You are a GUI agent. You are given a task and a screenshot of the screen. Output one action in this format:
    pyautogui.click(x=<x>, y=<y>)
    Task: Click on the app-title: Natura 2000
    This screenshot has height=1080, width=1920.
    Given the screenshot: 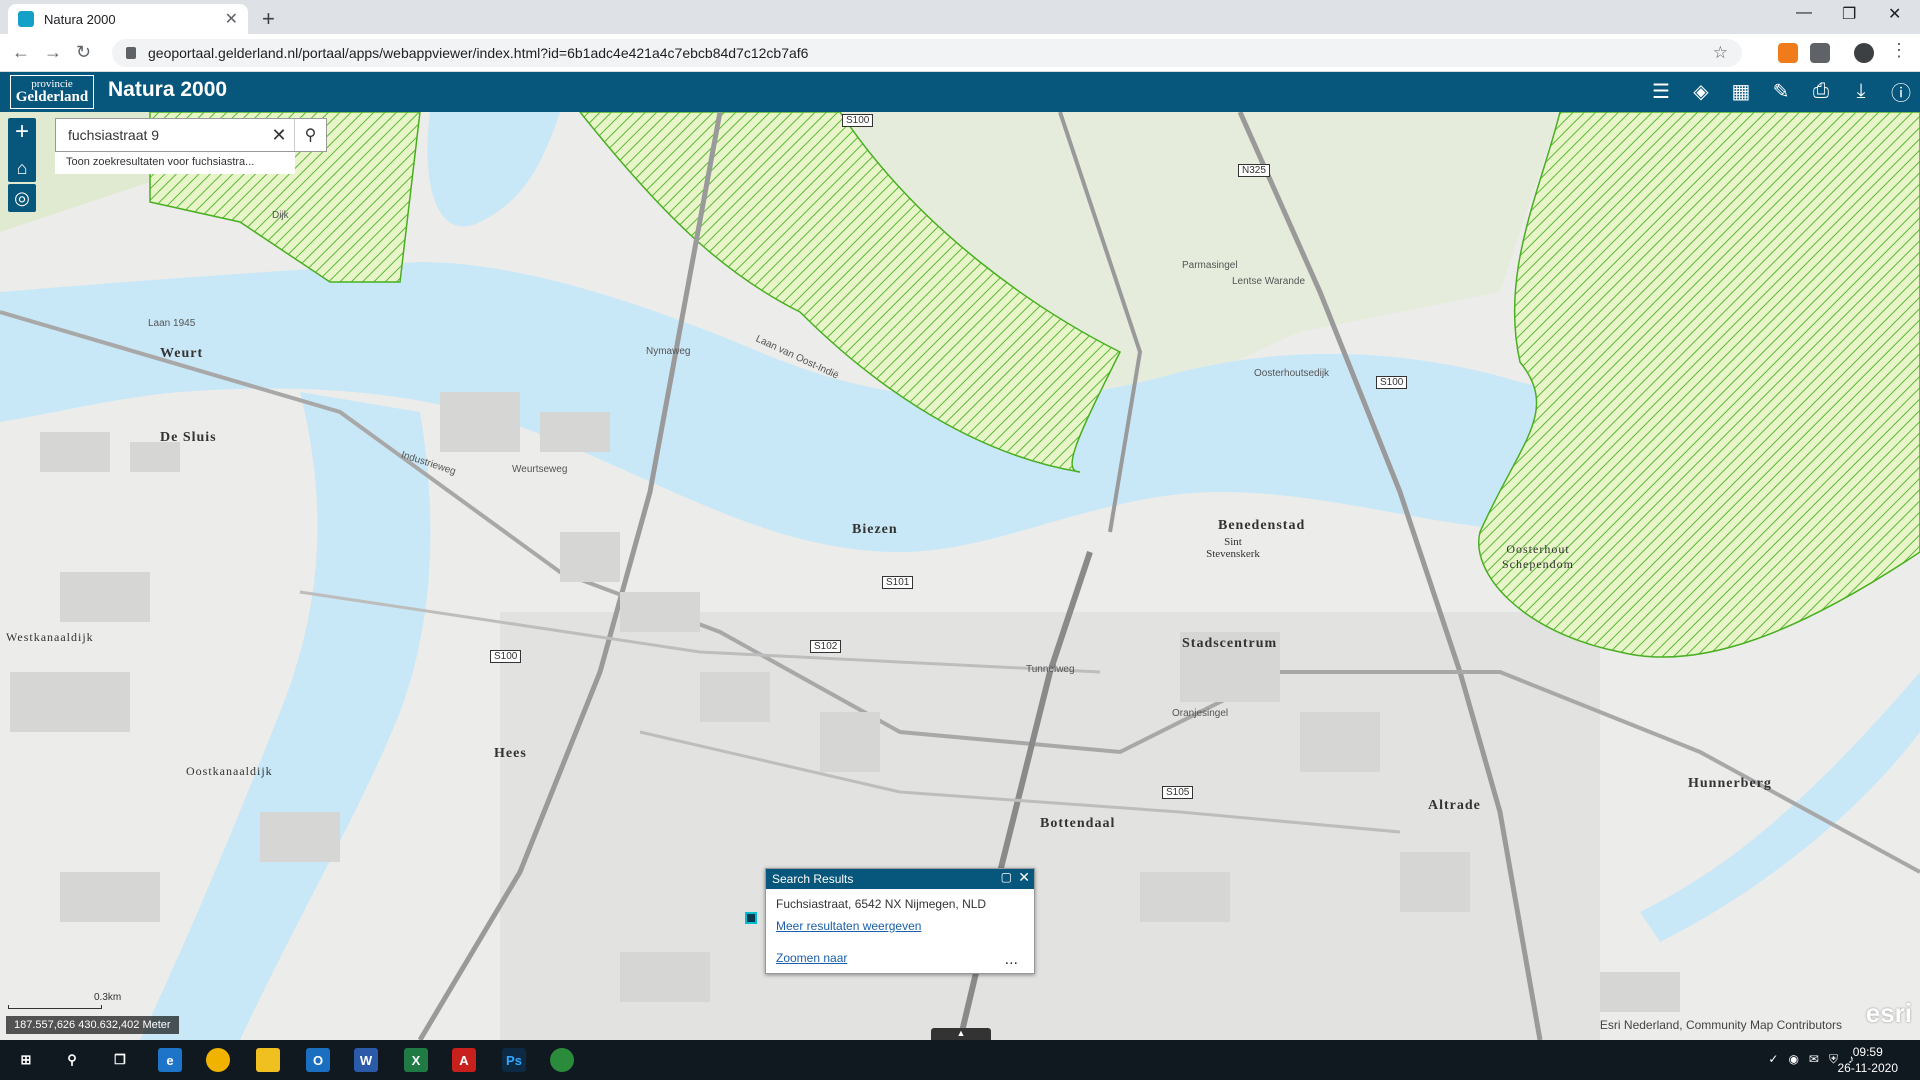 What is the action you would take?
    pyautogui.click(x=168, y=89)
    